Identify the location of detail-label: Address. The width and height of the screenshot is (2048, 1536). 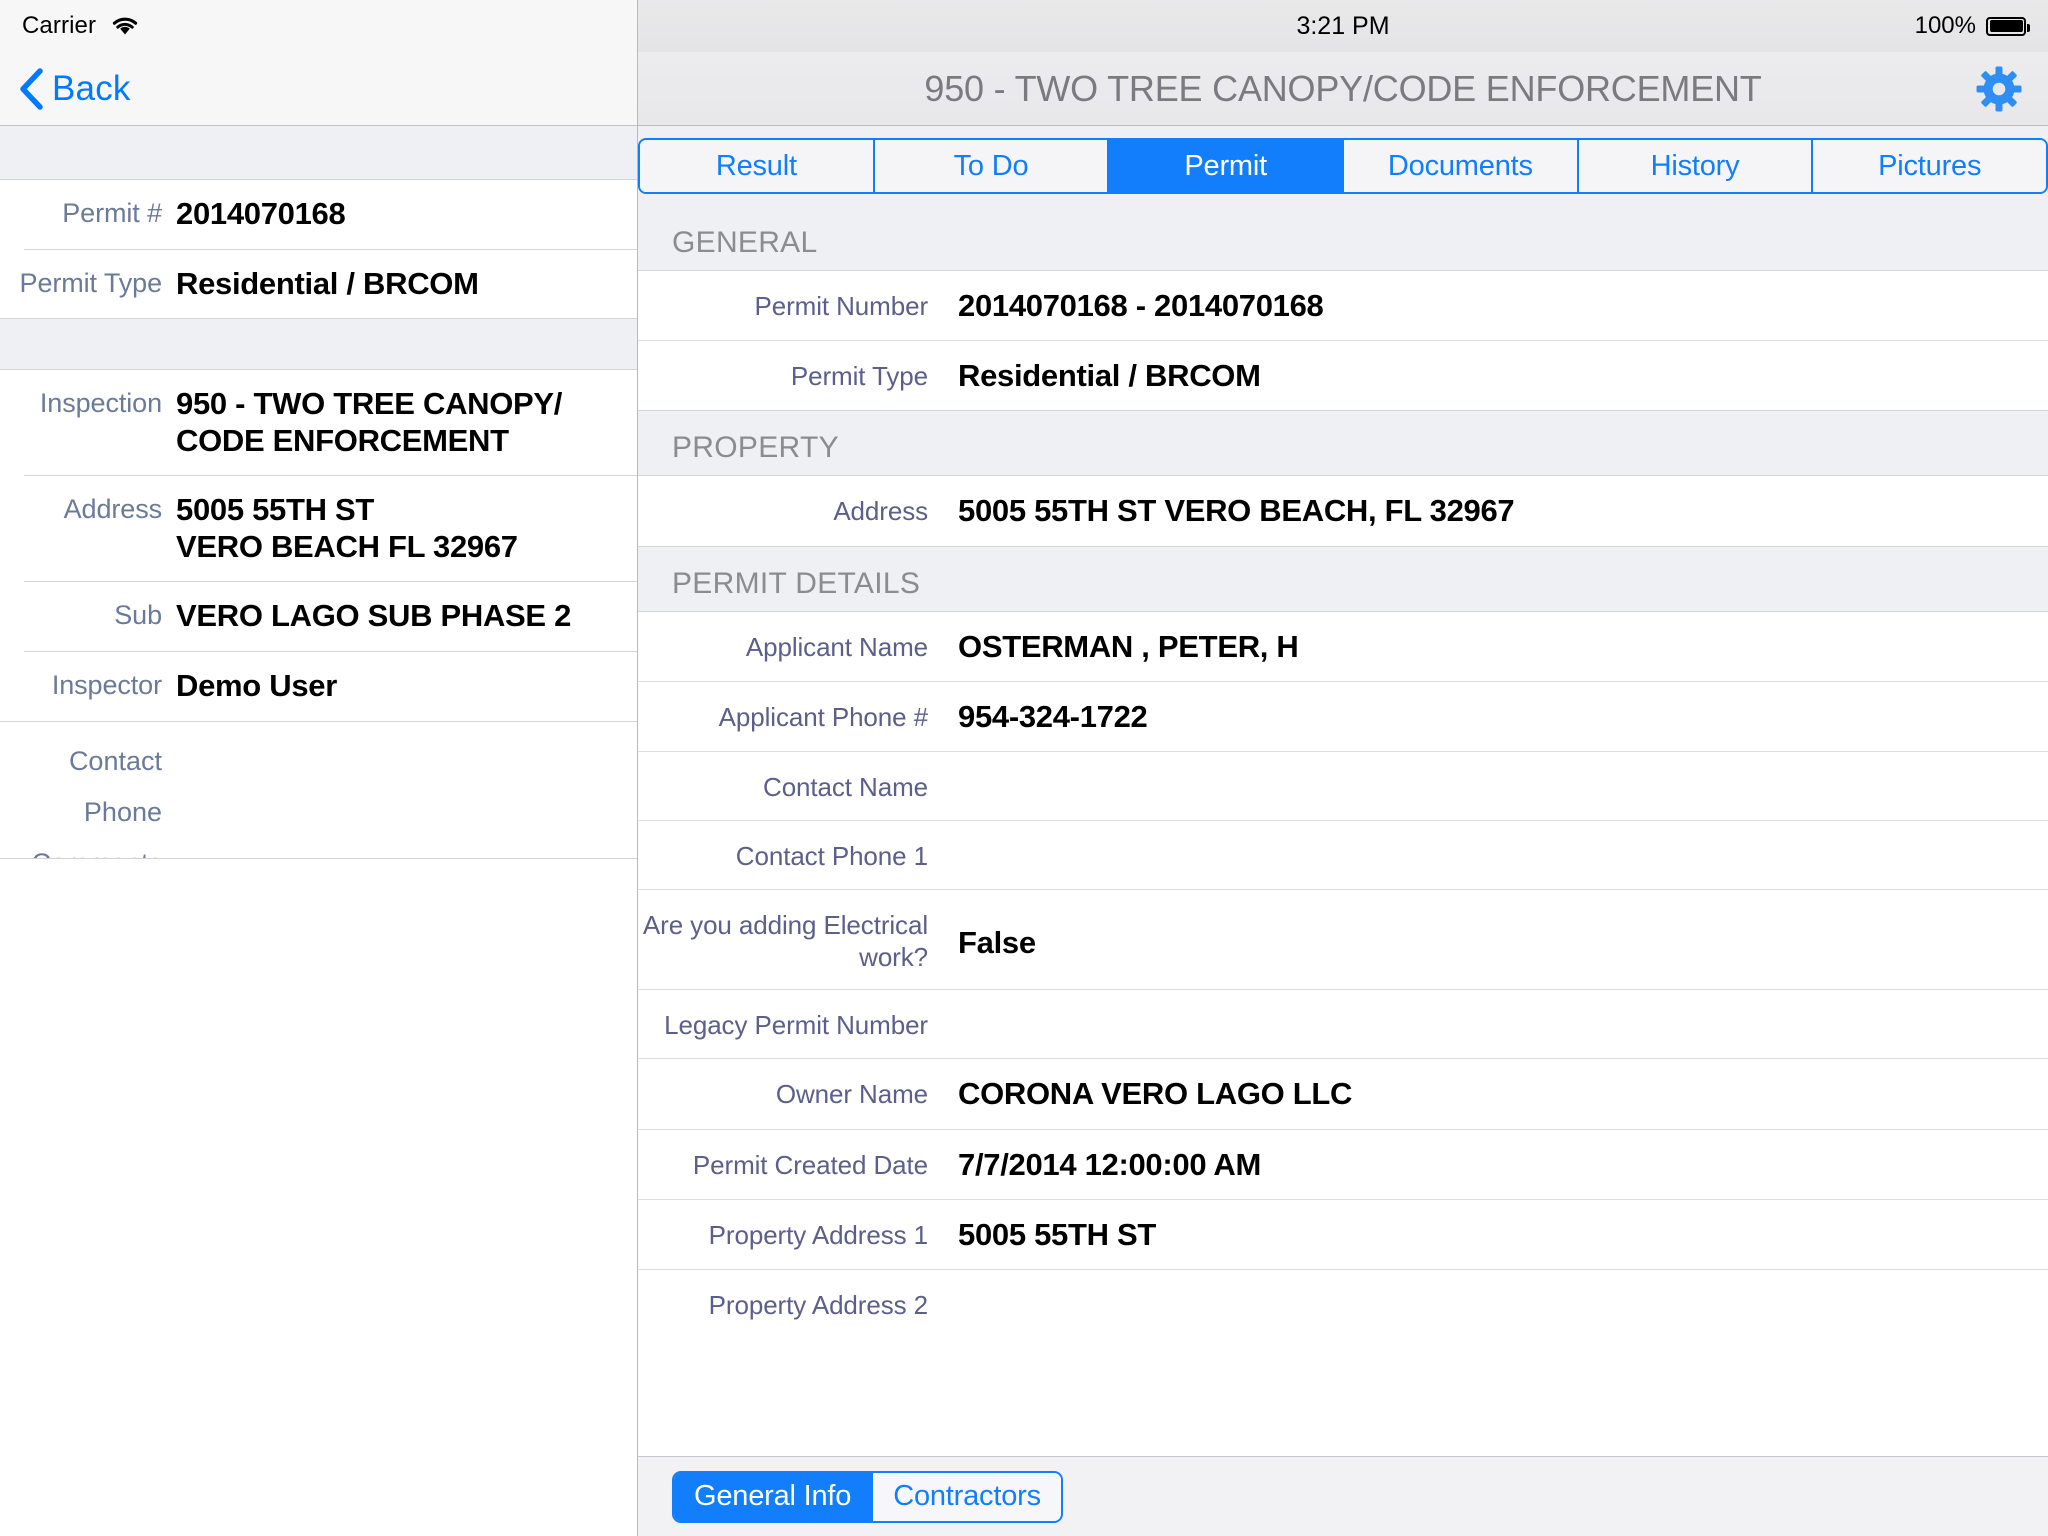
(880, 511).